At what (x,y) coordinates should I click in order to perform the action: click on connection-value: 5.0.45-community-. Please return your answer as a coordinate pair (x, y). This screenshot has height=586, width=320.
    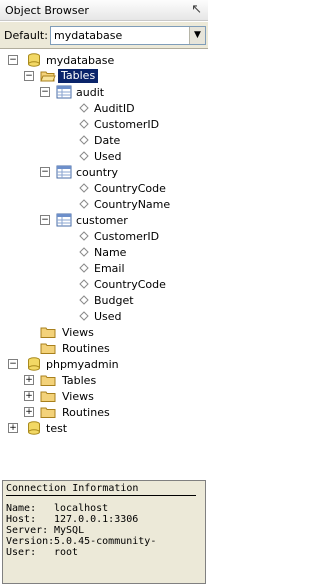
    Looking at the image, I should click on (105, 541).